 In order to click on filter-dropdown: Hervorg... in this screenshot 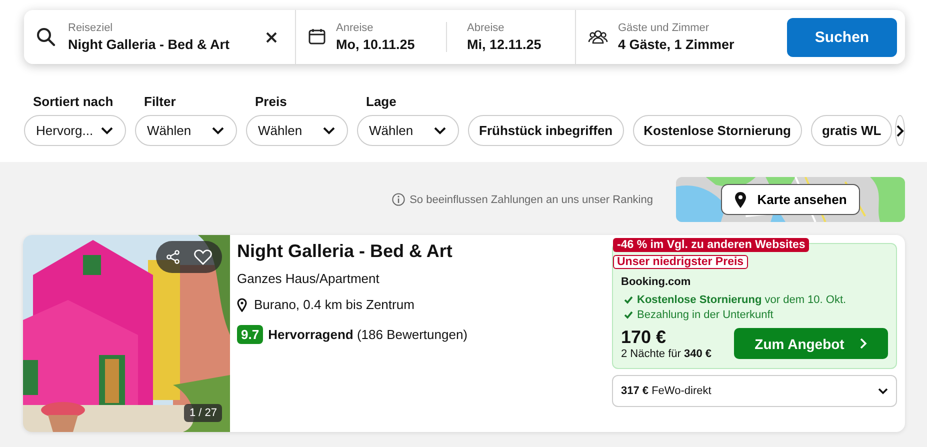, I will do `click(75, 130)`.